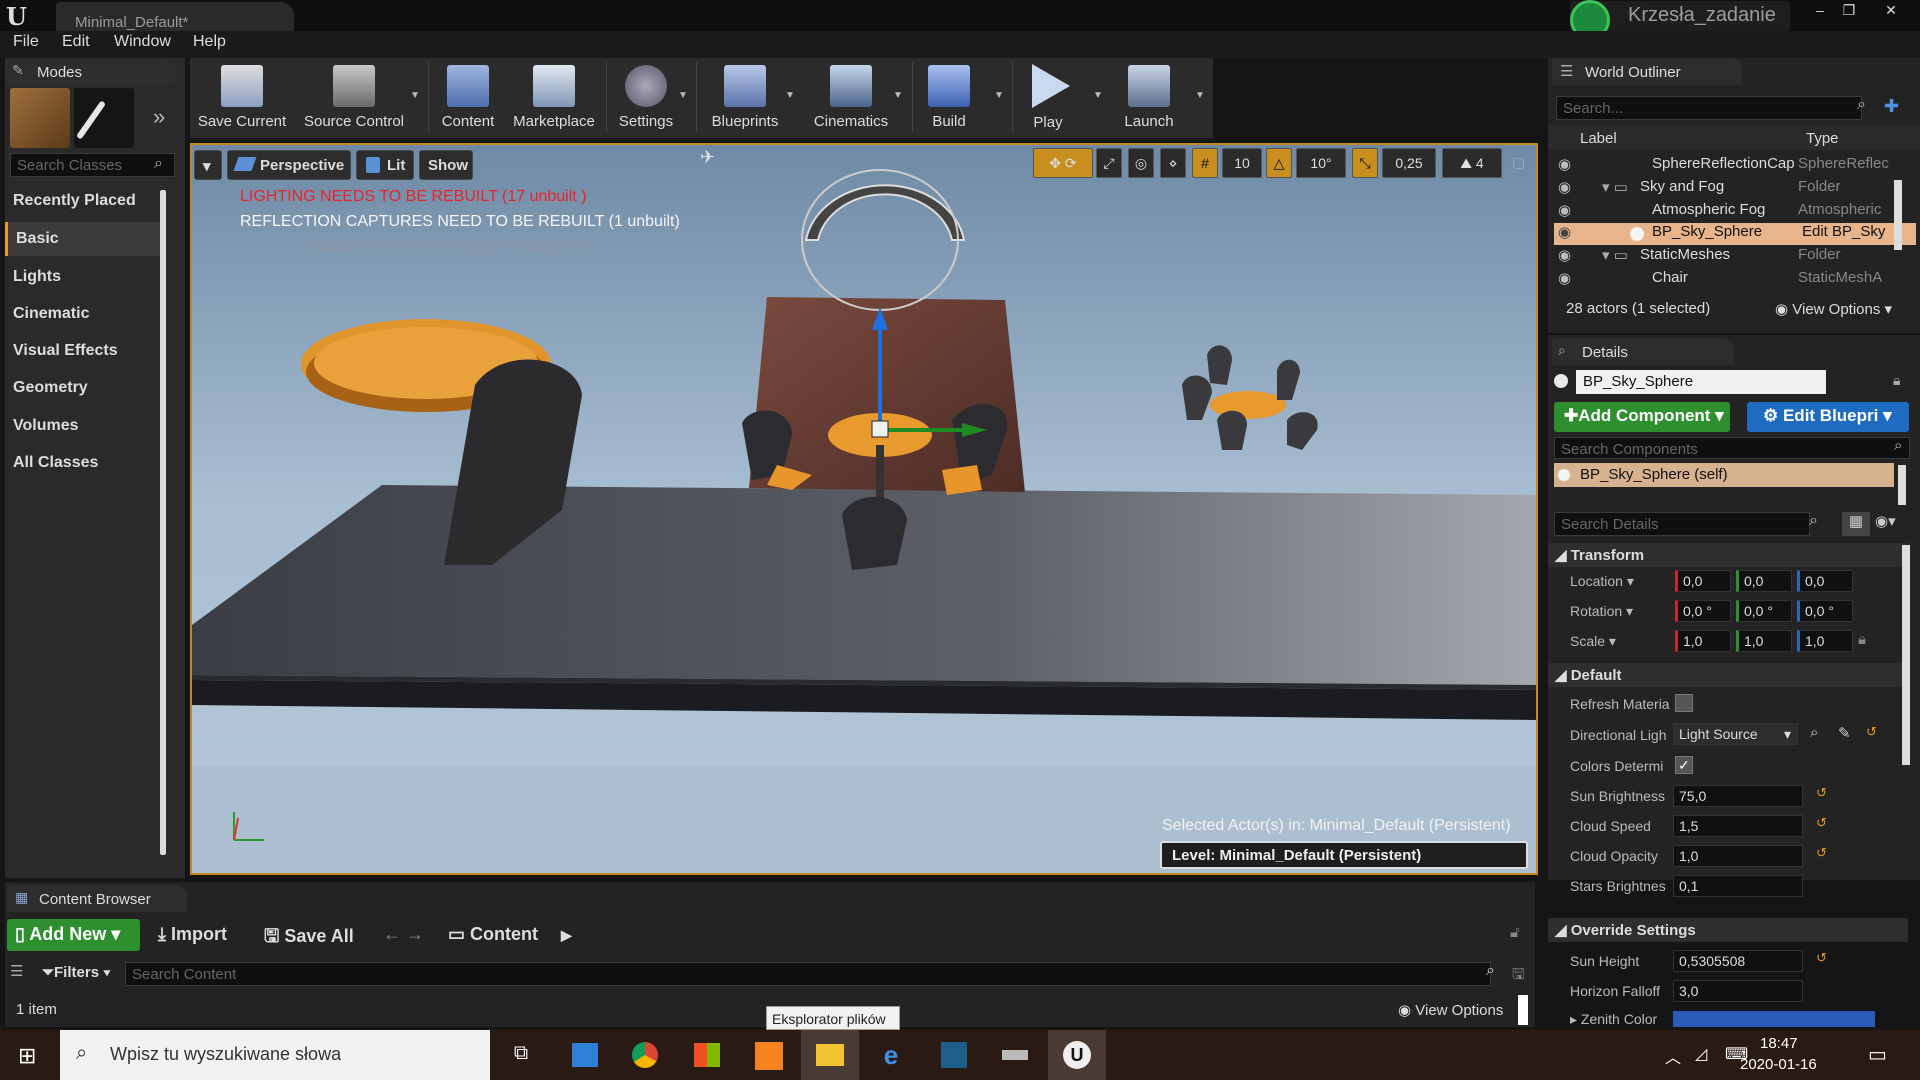  I want to click on transform-tools: ✥ ⟳, so click(1063, 163).